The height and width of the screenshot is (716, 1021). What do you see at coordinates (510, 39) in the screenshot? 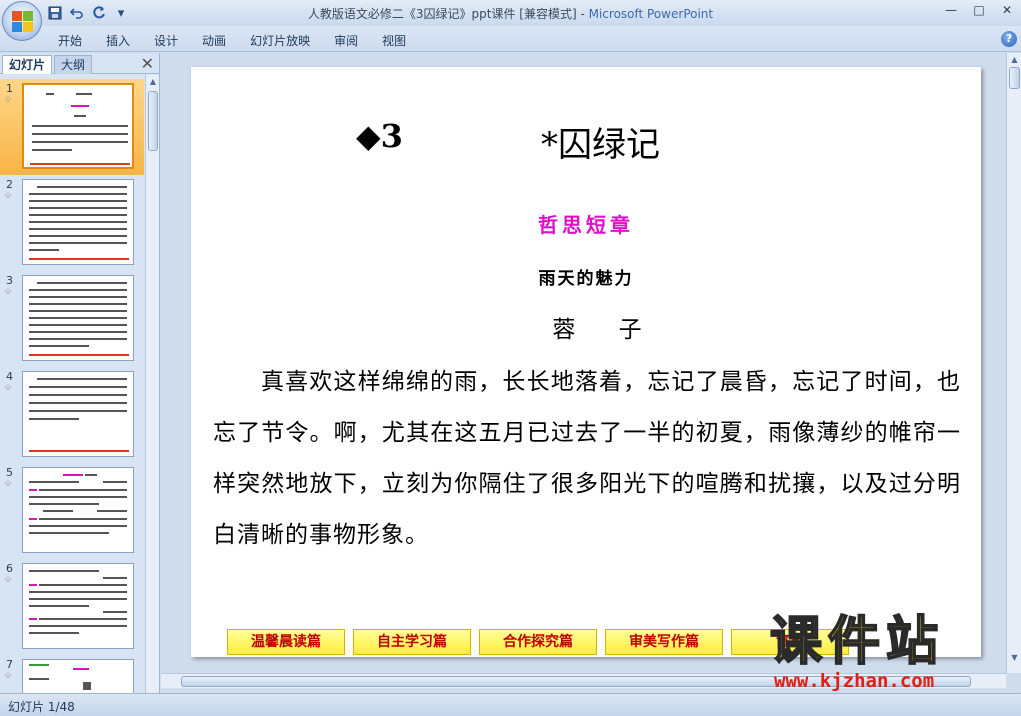
I see `ribbon-tabs: 开始 插入 设计 动画 幻灯片放映 审阅 视图 ?` at bounding box center [510, 39].